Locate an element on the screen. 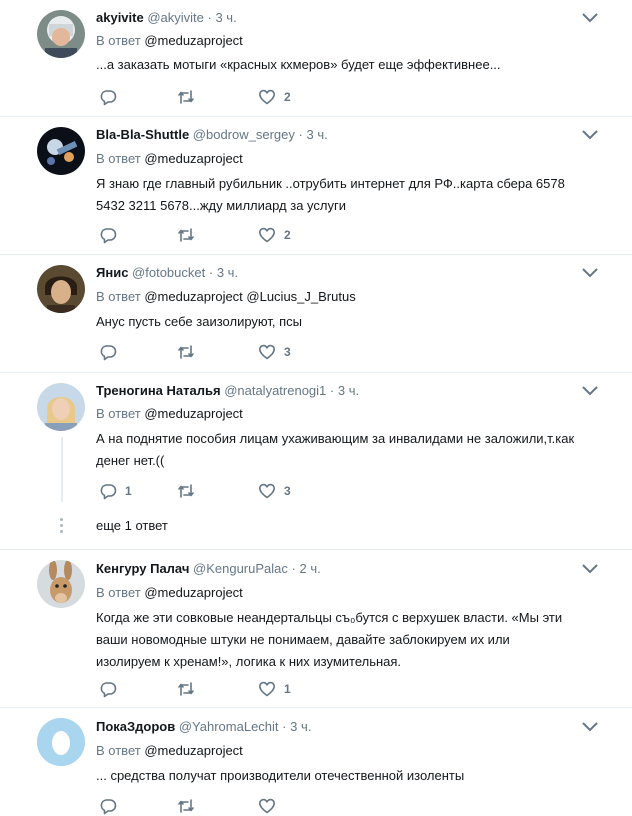  like-count: 1 is located at coordinates (287, 689).